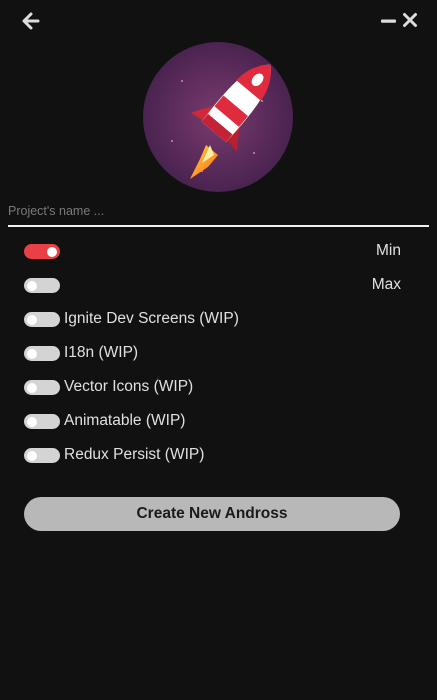 This screenshot has height=700, width=437. What do you see at coordinates (218, 117) in the screenshot?
I see `rocket-icon` at bounding box center [218, 117].